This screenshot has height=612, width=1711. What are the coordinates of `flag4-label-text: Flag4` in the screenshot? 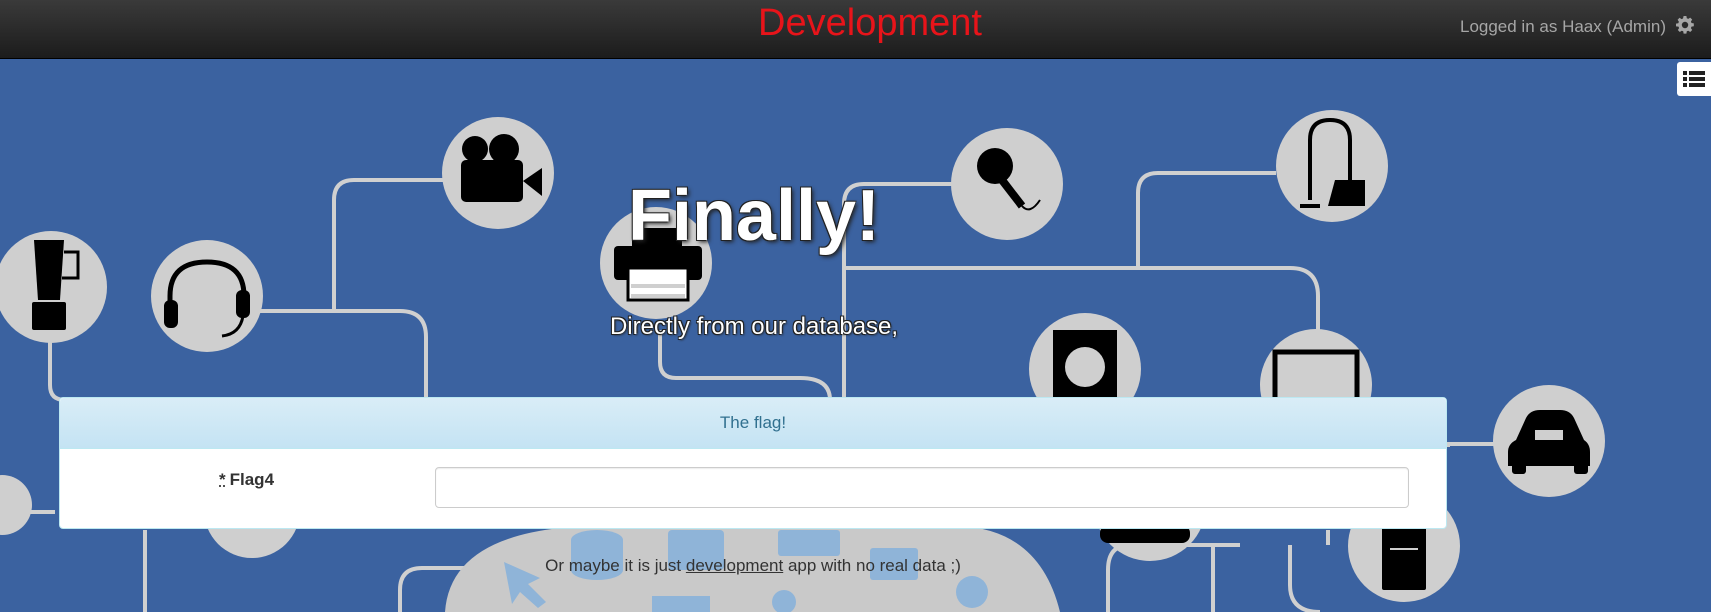 It's located at (252, 479).